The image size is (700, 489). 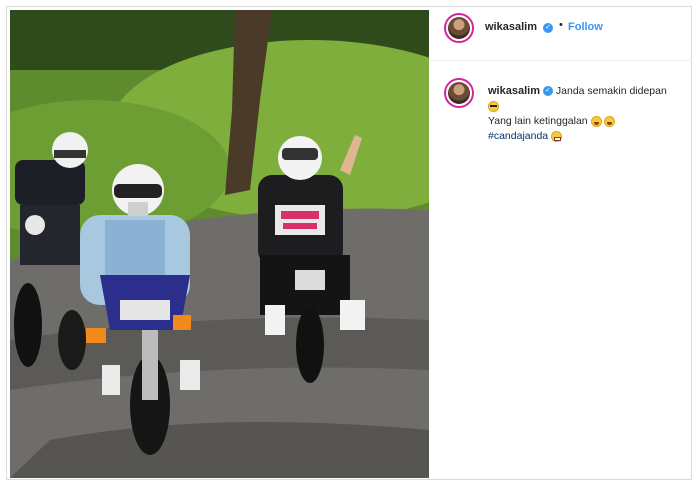 I want to click on sunglasses-emoji-icon, so click(x=493, y=106).